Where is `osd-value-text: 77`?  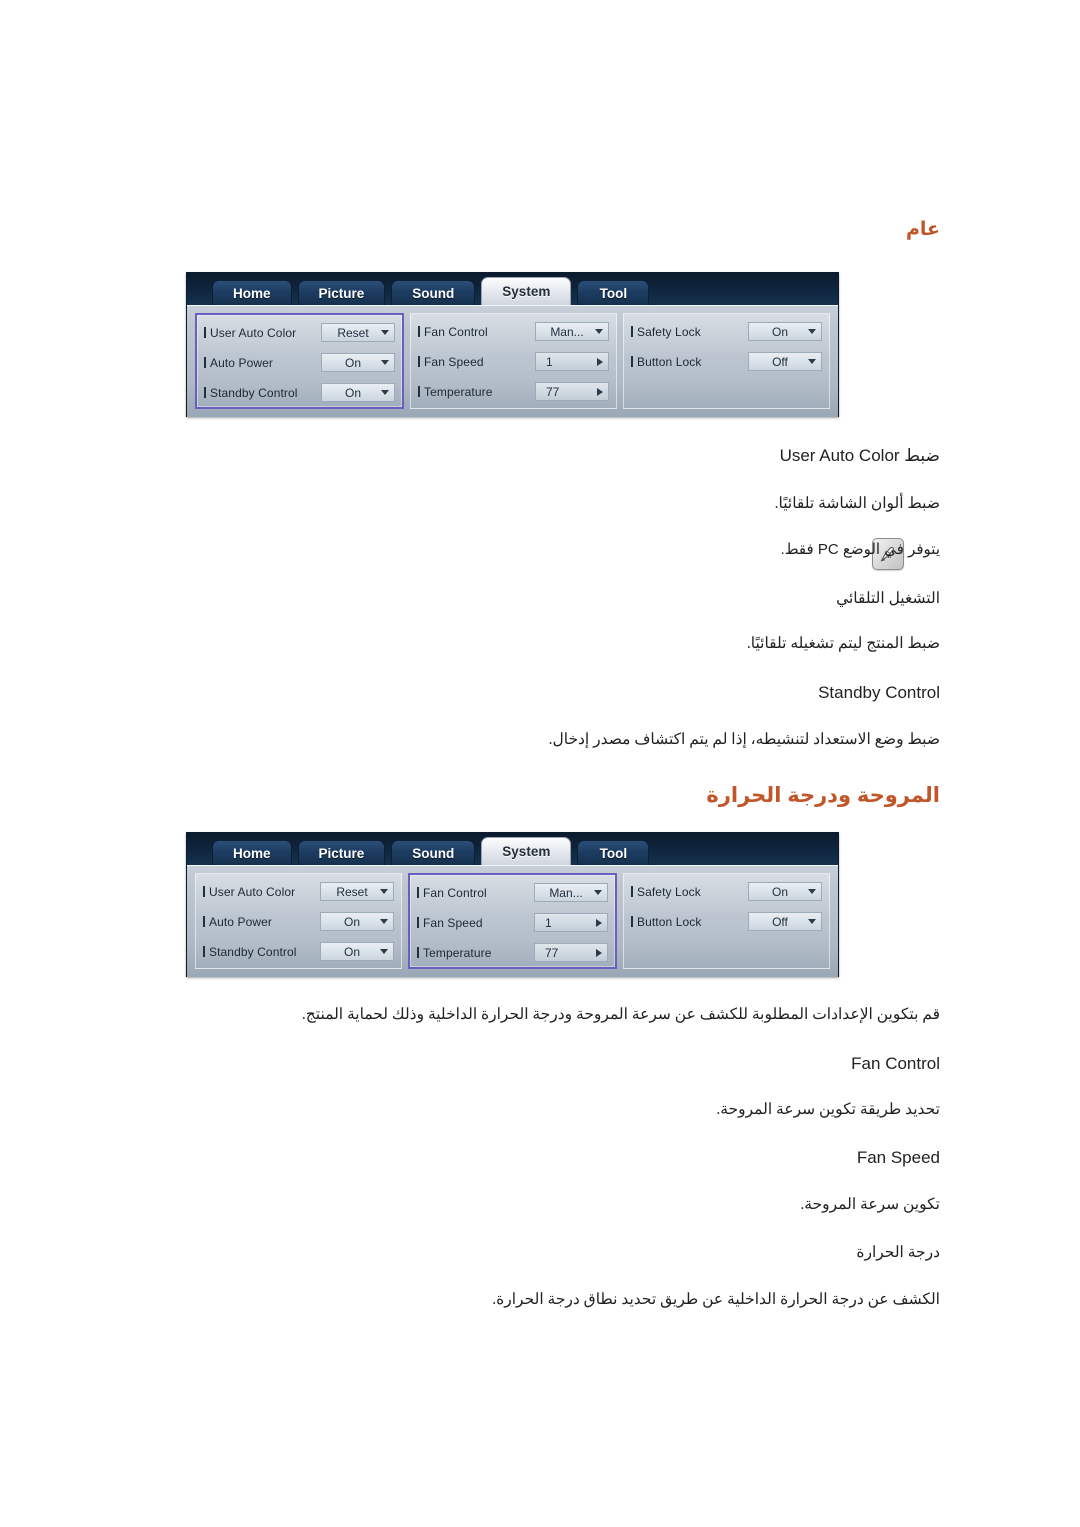 osd-value-text: 77 is located at coordinates (552, 952).